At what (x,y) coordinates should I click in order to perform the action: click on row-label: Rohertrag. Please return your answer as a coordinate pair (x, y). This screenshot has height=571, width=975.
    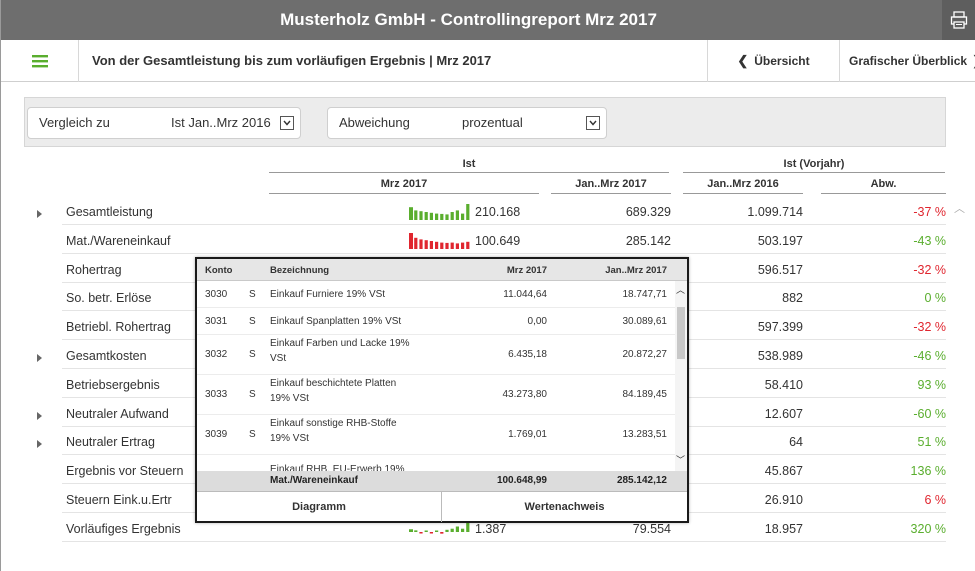
    Looking at the image, I should click on (94, 270).